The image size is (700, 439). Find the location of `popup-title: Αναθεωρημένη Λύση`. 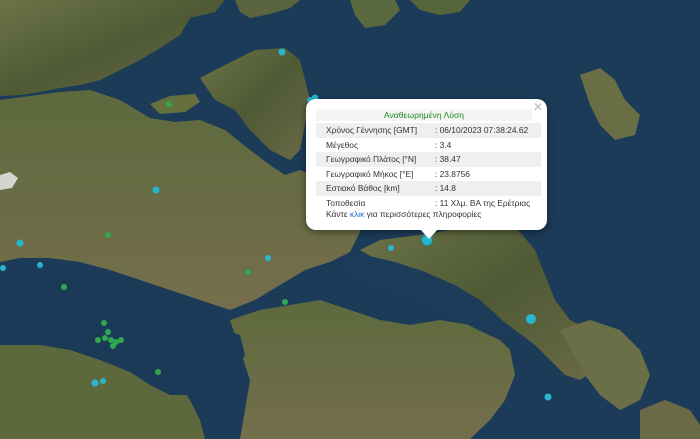

popup-title: Αναθεωρημένη Λύση is located at coordinates (424, 115).